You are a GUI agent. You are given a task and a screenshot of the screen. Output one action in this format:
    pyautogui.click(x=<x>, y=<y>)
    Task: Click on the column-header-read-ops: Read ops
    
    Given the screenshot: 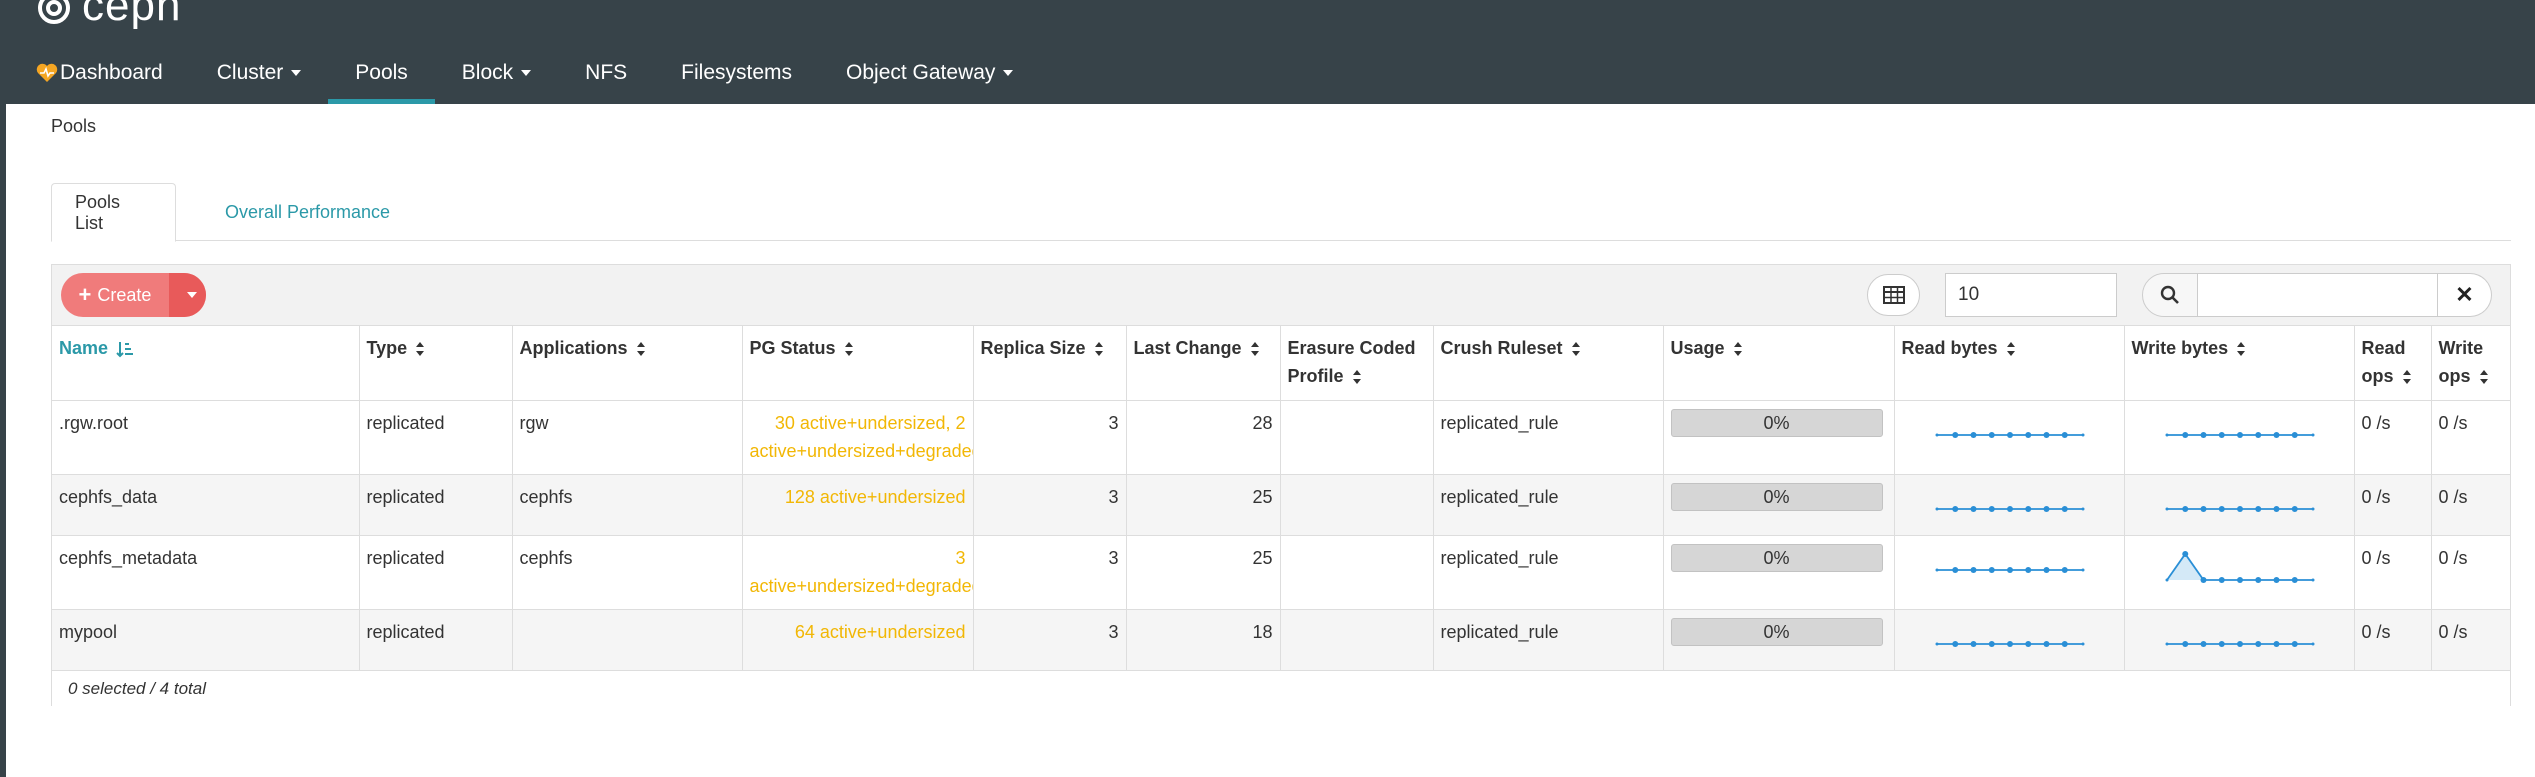 What is the action you would take?
    pyautogui.click(x=2393, y=363)
    